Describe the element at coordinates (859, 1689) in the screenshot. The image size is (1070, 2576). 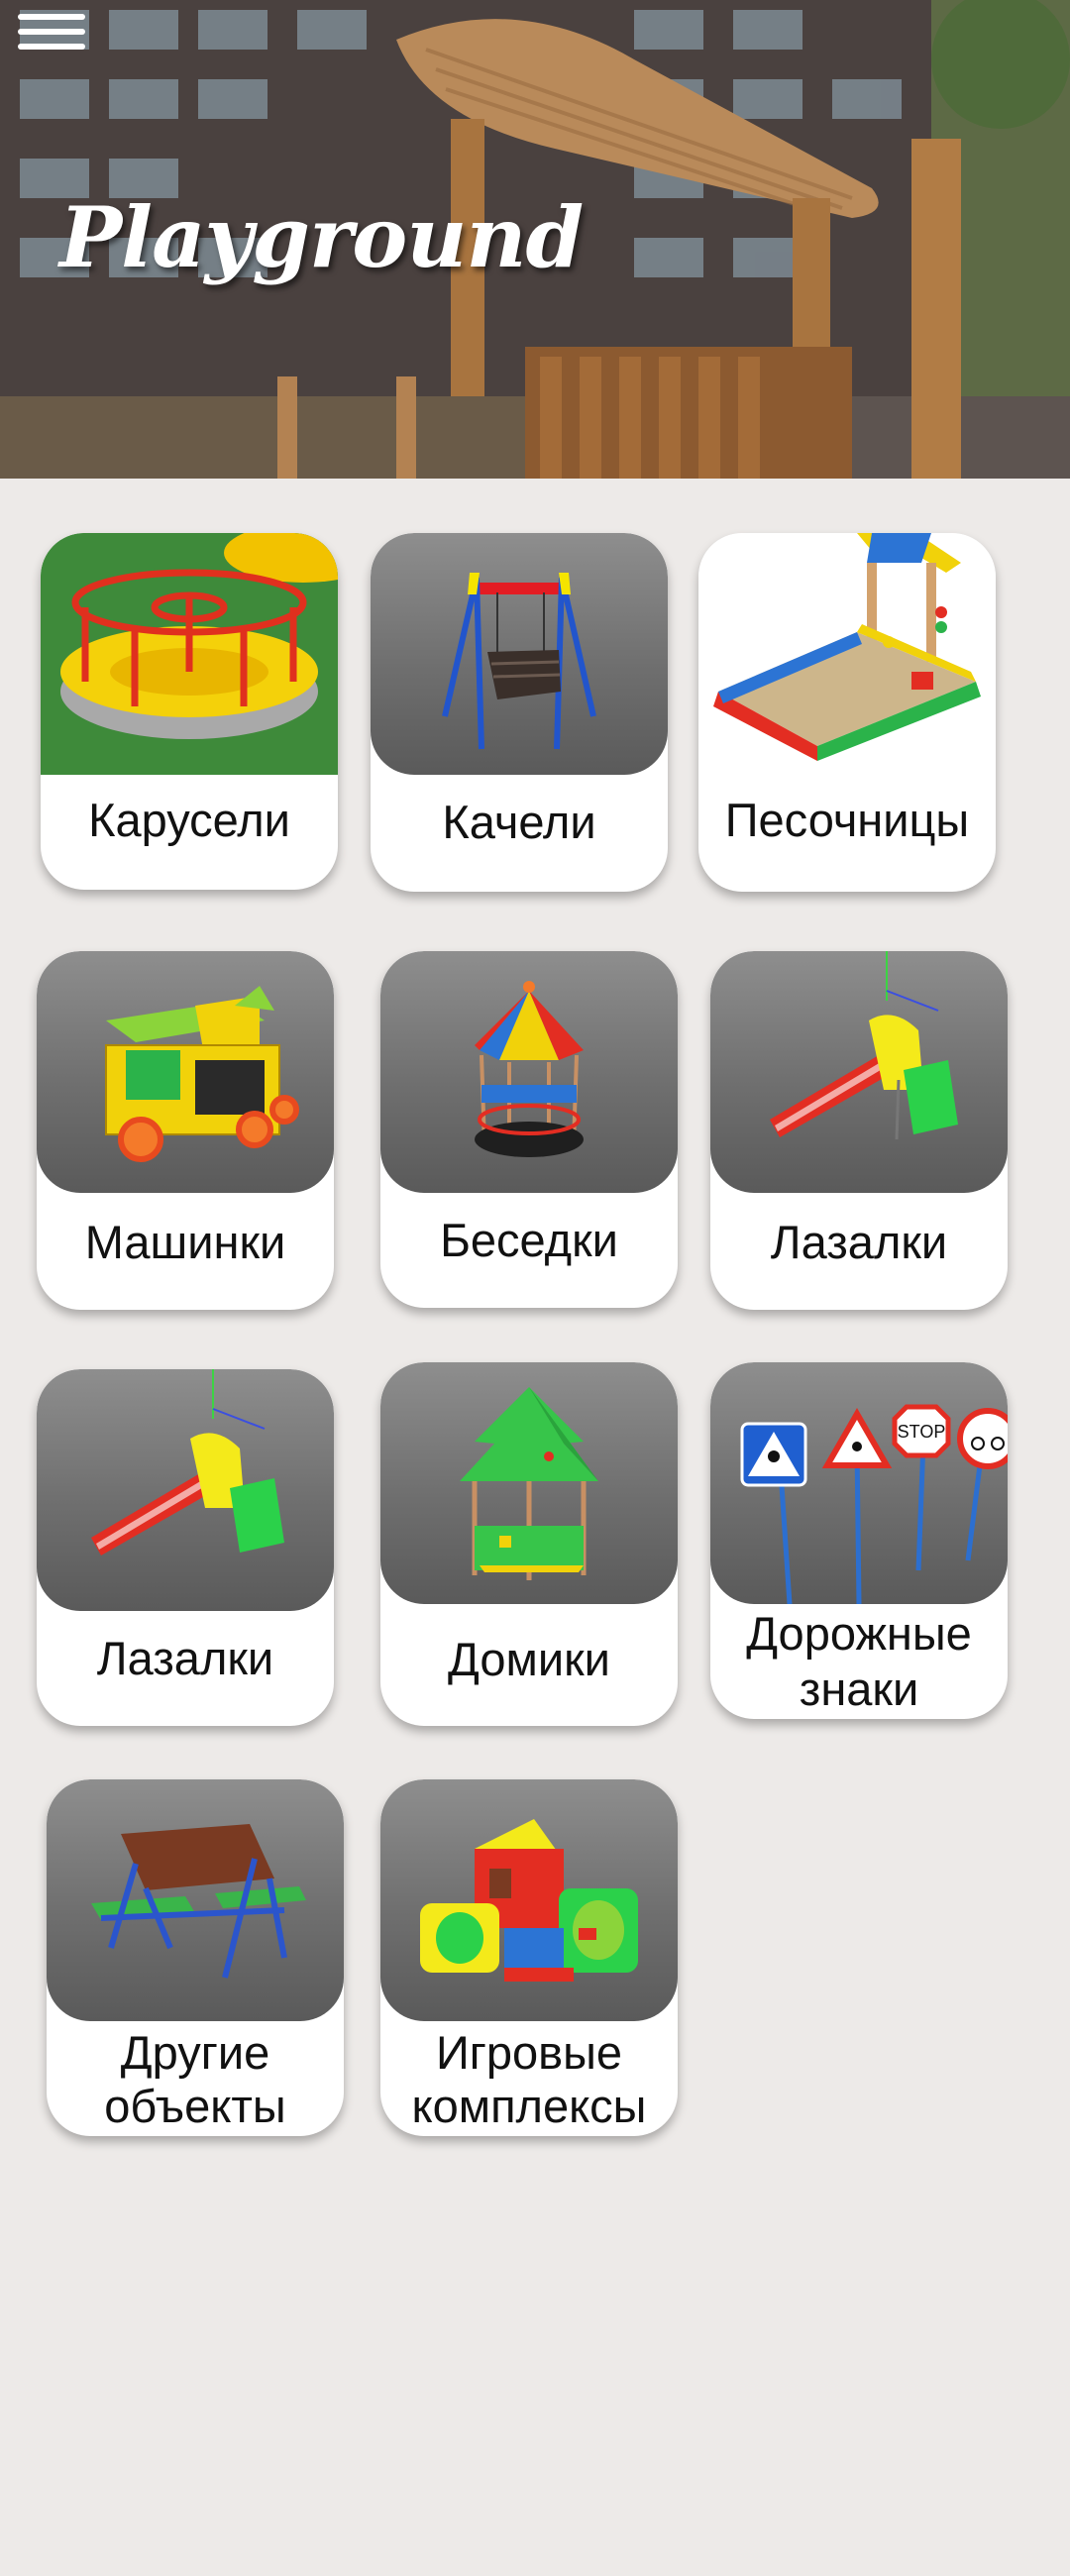
I see `category-label-line: знаки` at that location.